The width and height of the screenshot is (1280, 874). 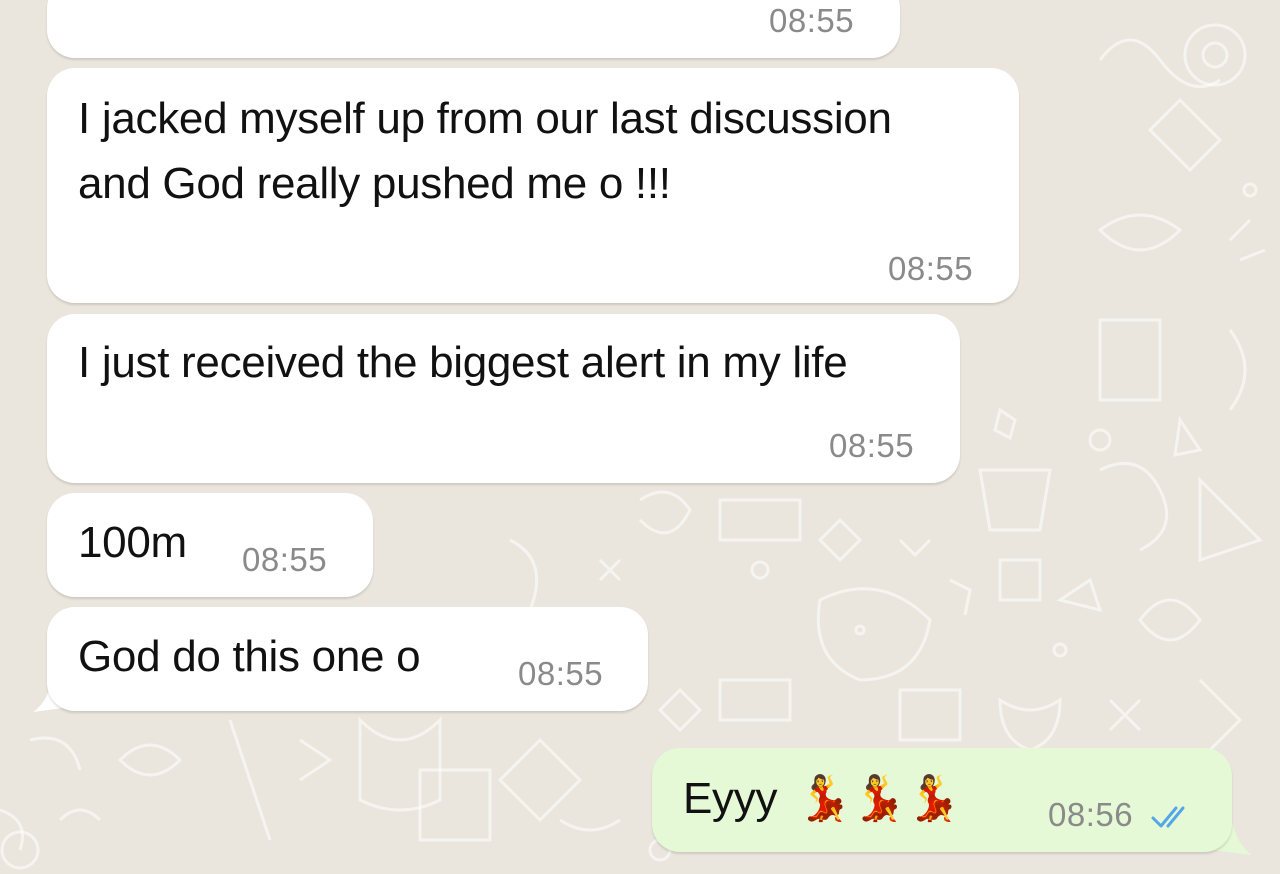 What do you see at coordinates (1168, 817) in the screenshot?
I see `double-check-icon` at bounding box center [1168, 817].